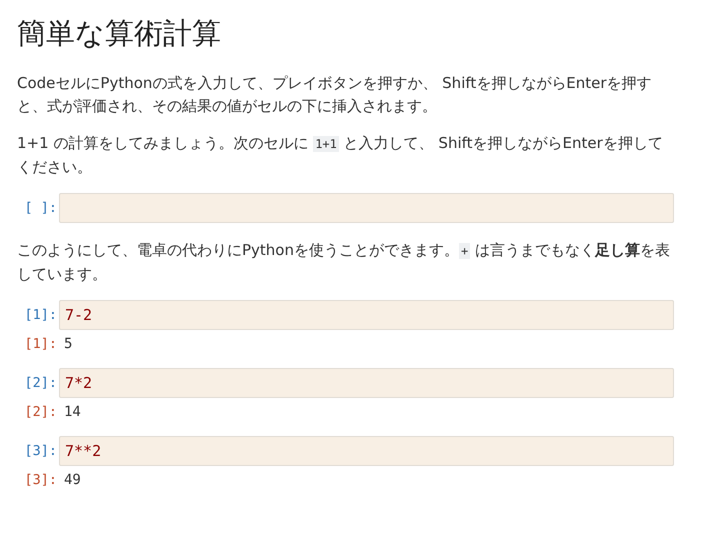  What do you see at coordinates (366, 315) in the screenshot?
I see `code-input-field: 7-2` at bounding box center [366, 315].